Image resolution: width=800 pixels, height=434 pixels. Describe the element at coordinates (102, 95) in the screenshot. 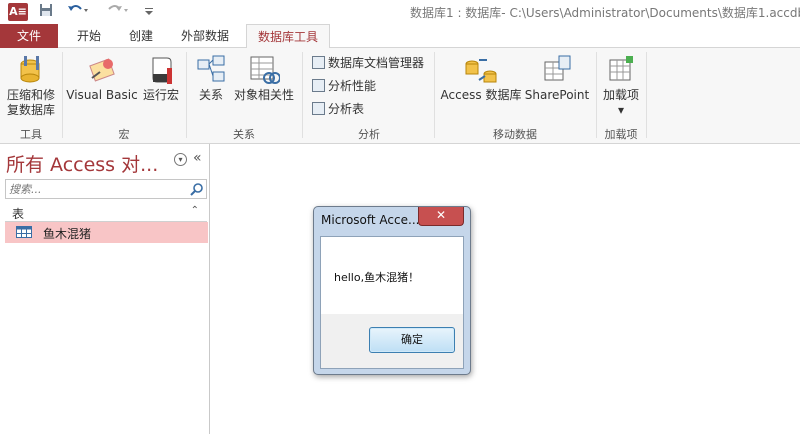

I see `visual-basic-label: Visual Basic` at that location.